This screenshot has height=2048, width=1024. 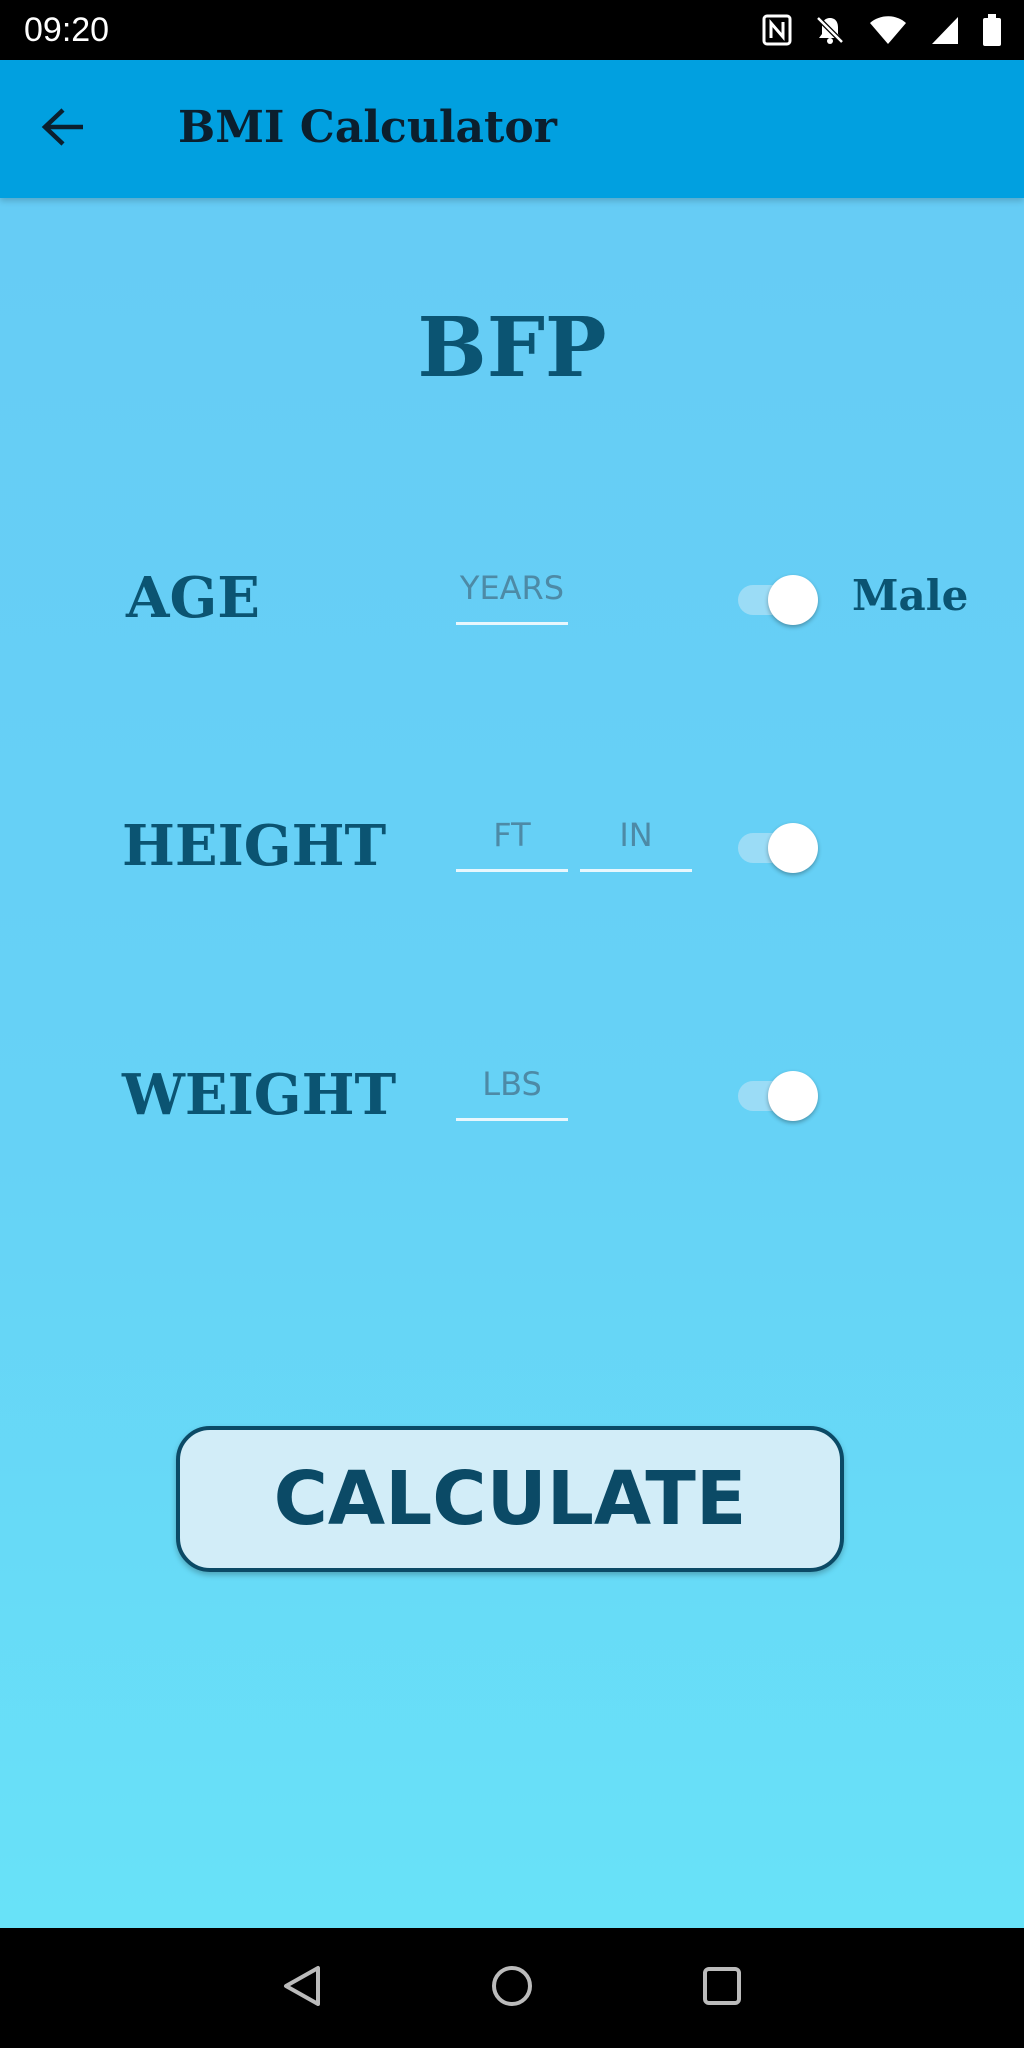 I want to click on weight-input: LBS, so click(x=512, y=1089).